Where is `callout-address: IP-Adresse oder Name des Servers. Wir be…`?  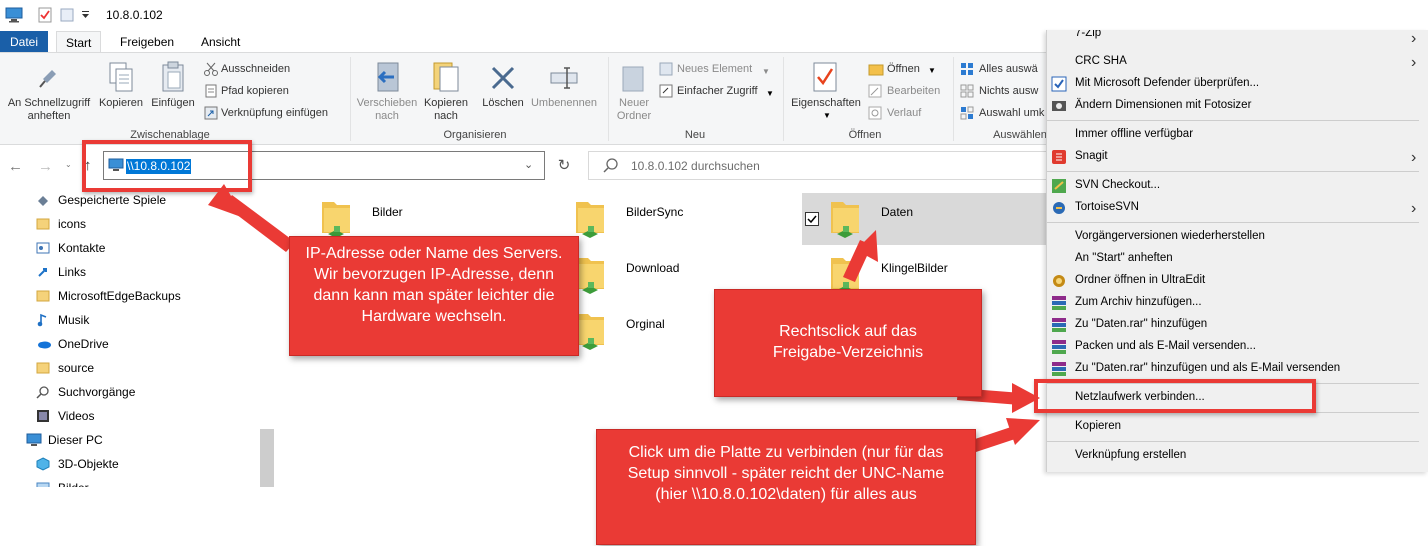
callout-address: IP-Adresse oder Name des Servers. Wir be… is located at coordinates (434, 296).